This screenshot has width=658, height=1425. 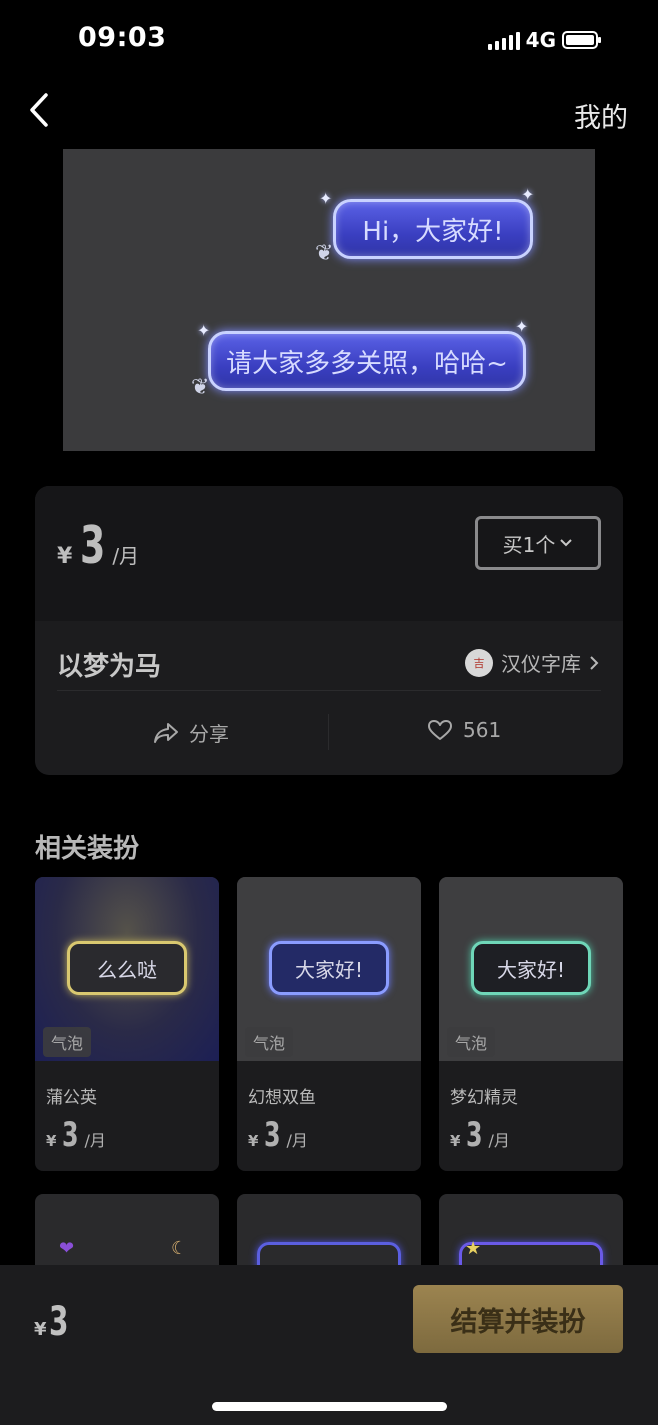 I want to click on heart-decoration-icon: ❤, so click(x=67, y=1248).